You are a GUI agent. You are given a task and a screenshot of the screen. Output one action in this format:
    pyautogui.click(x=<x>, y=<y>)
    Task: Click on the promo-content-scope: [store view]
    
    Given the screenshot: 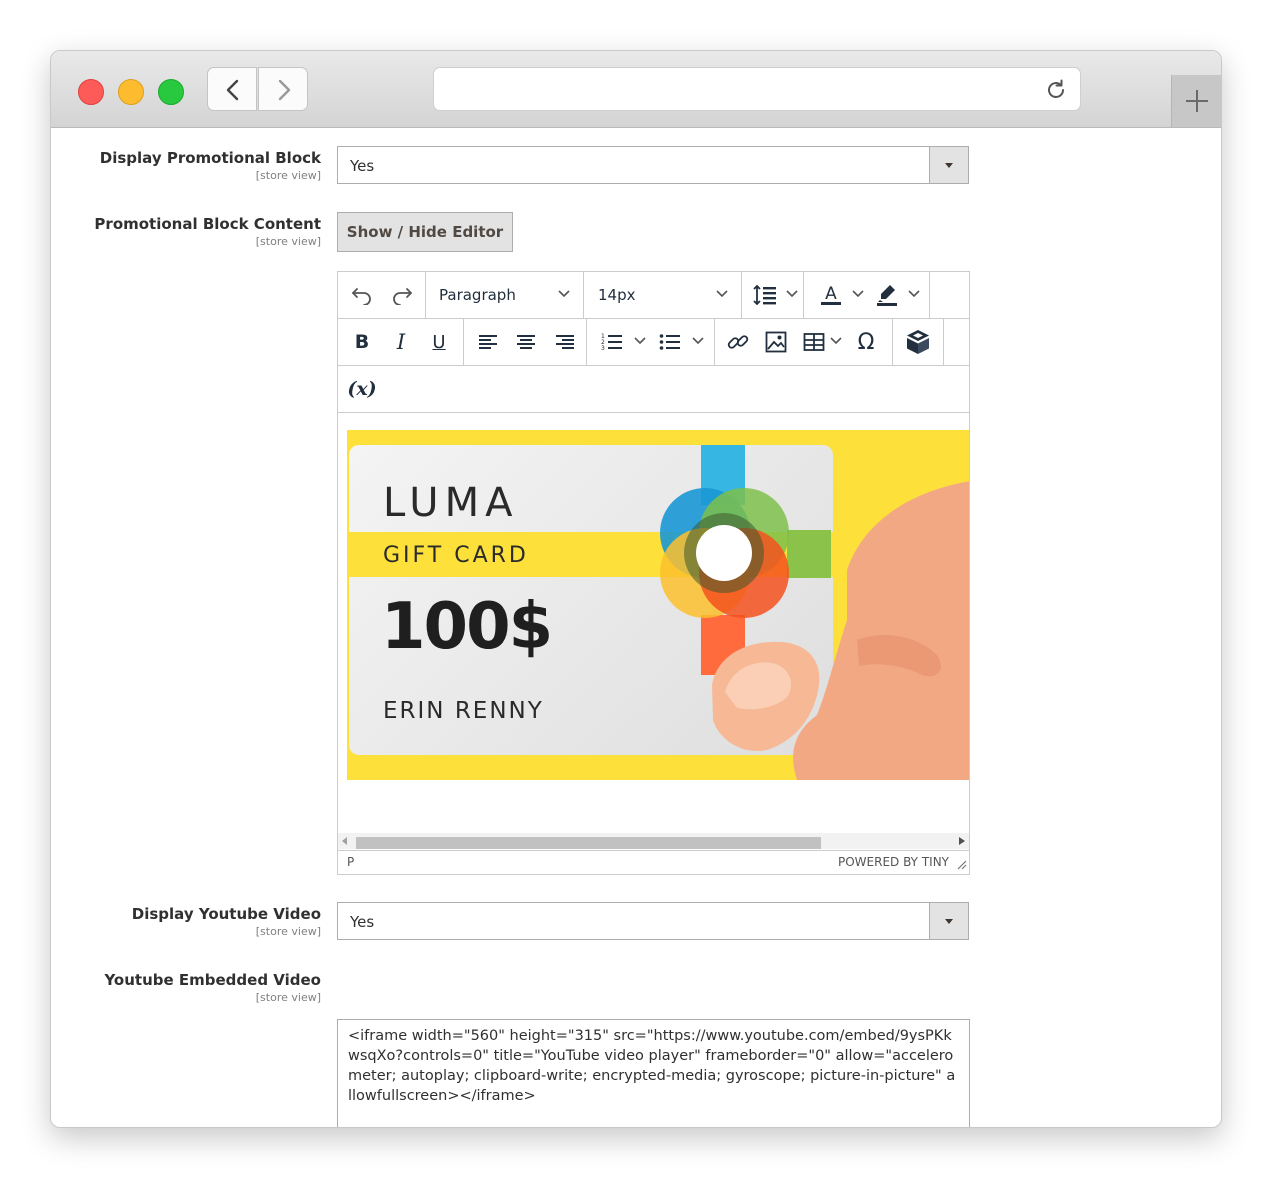 What is the action you would take?
    pyautogui.click(x=288, y=241)
    